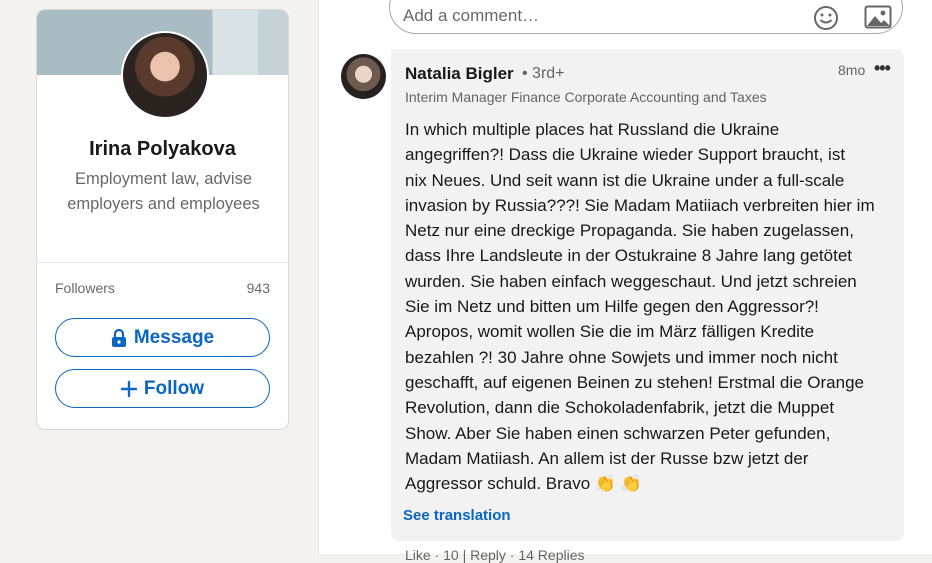  I want to click on follow-button-label: Follow, so click(174, 388).